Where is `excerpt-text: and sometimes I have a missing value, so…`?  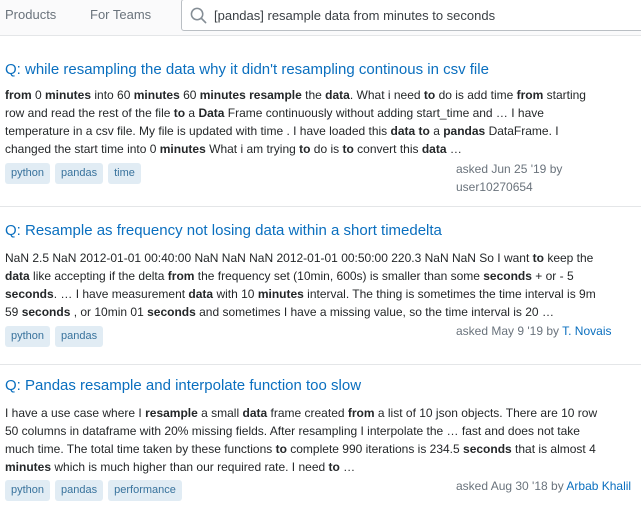 excerpt-text: and sometimes I have a missing value, so… is located at coordinates (374, 312).